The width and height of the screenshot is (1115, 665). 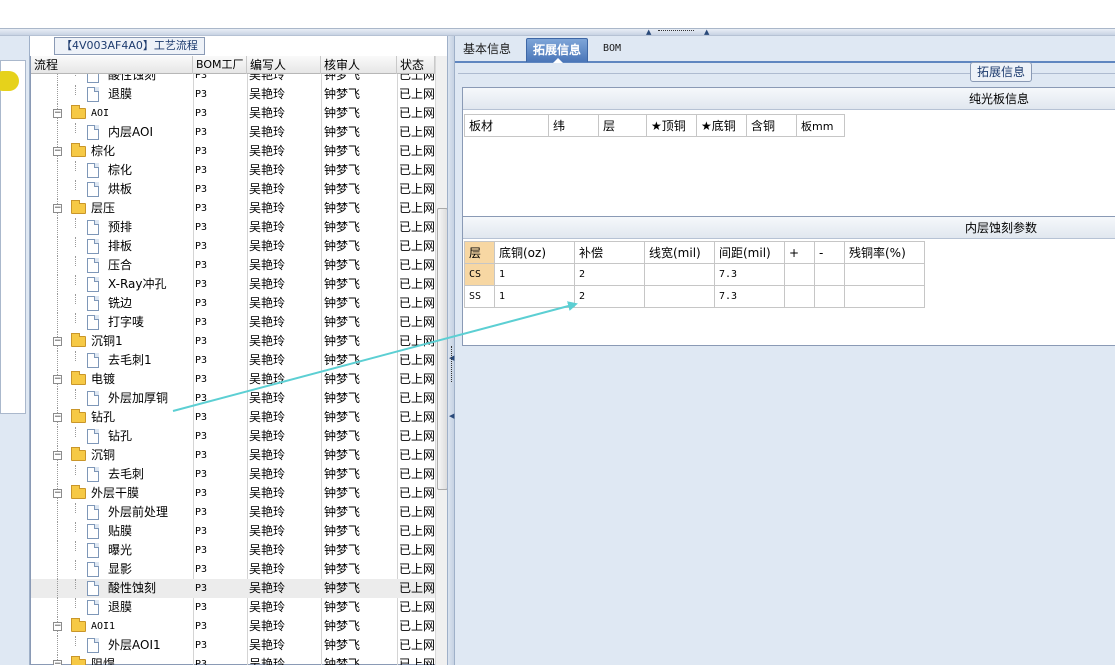 What do you see at coordinates (506, 125) in the screenshot?
I see `col-board-material: 板材` at bounding box center [506, 125].